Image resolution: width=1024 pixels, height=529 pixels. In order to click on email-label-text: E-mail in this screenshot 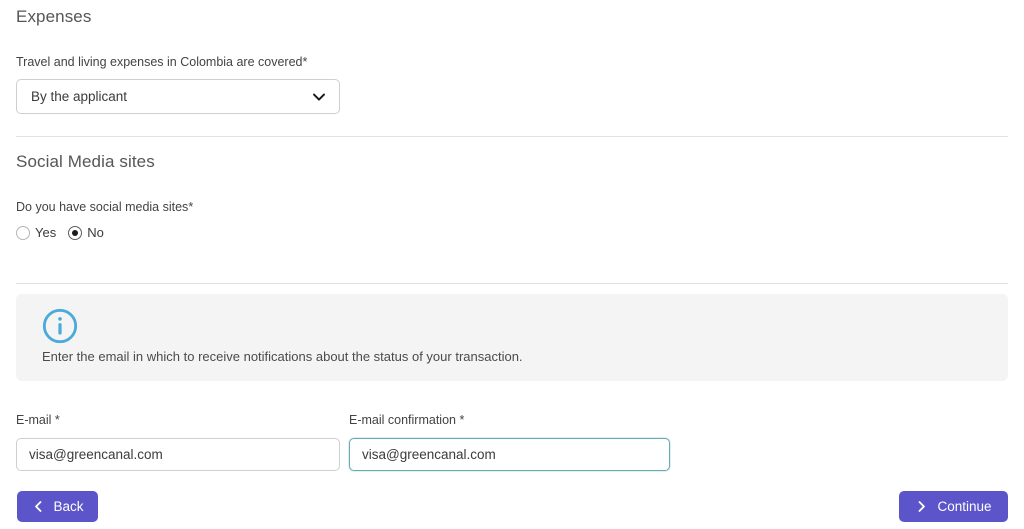, I will do `click(34, 420)`.